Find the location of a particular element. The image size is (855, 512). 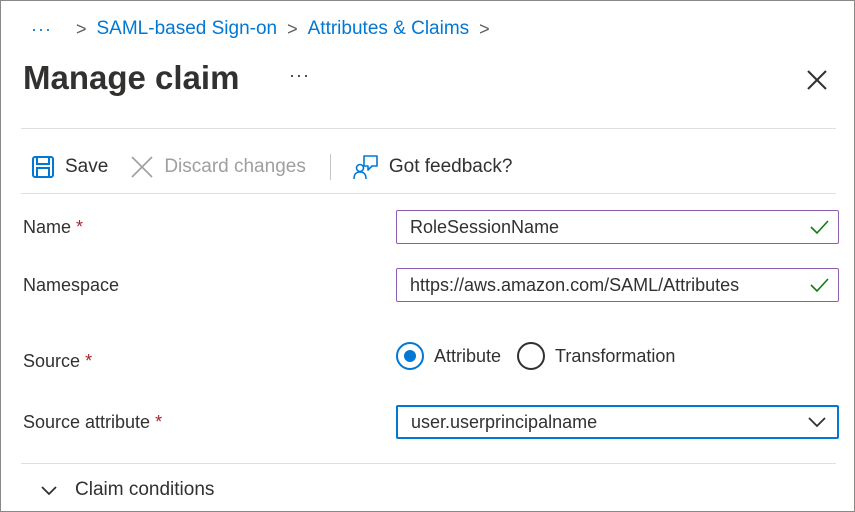

more-options-button: ··· is located at coordinates (299, 75).